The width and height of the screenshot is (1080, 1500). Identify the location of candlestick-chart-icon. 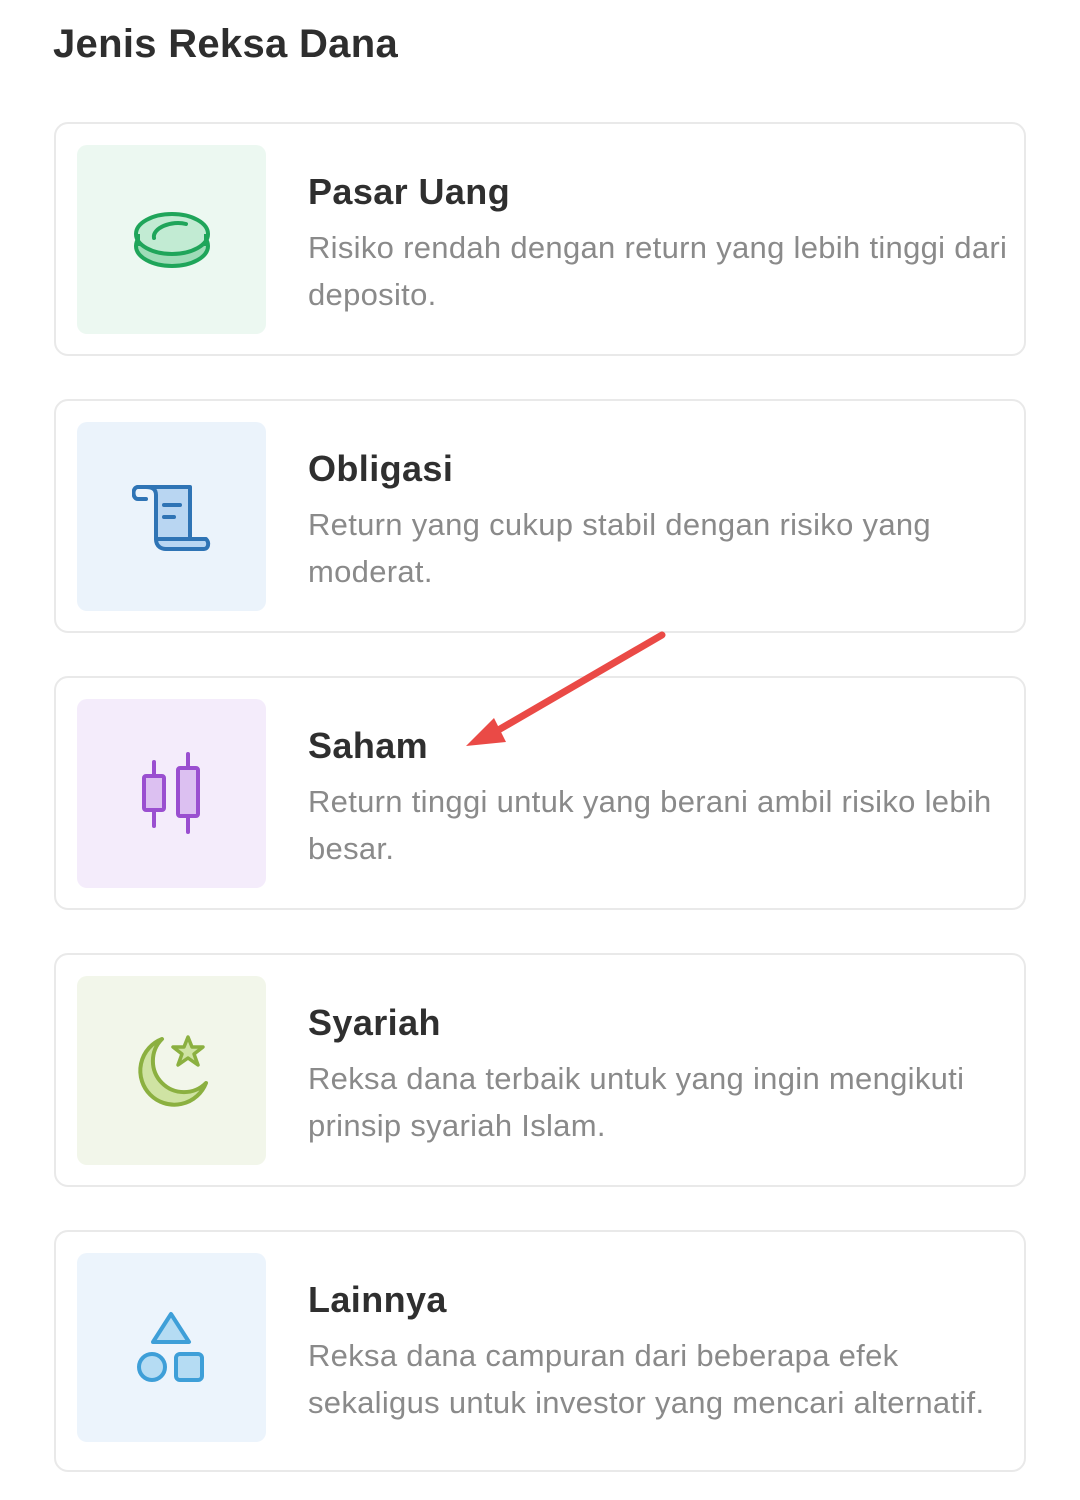
(170, 792).